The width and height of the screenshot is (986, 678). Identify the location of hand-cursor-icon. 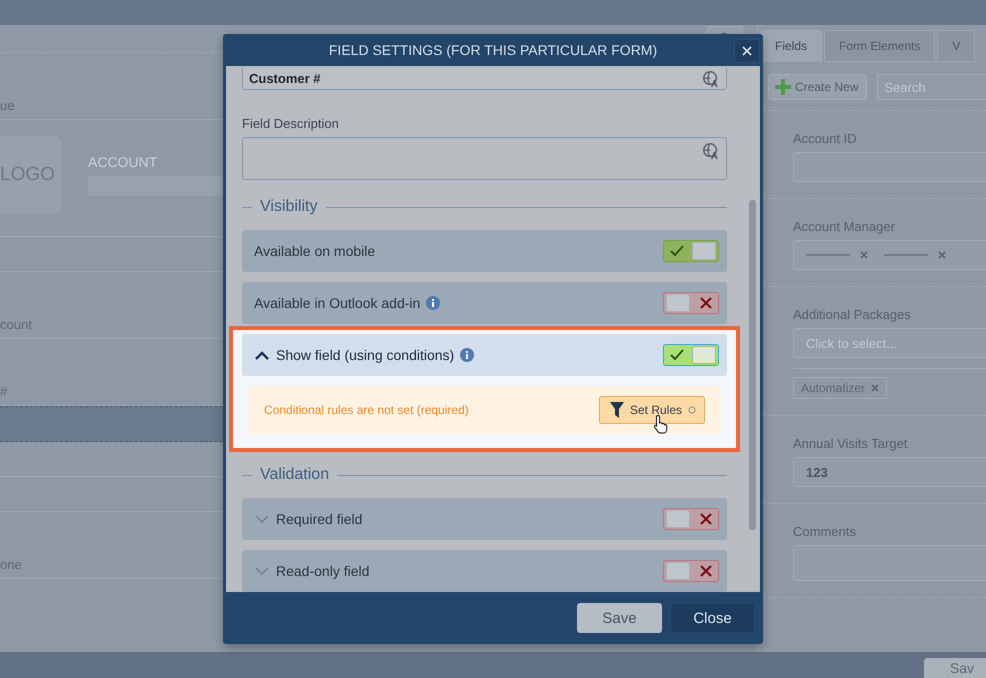
(661, 424).